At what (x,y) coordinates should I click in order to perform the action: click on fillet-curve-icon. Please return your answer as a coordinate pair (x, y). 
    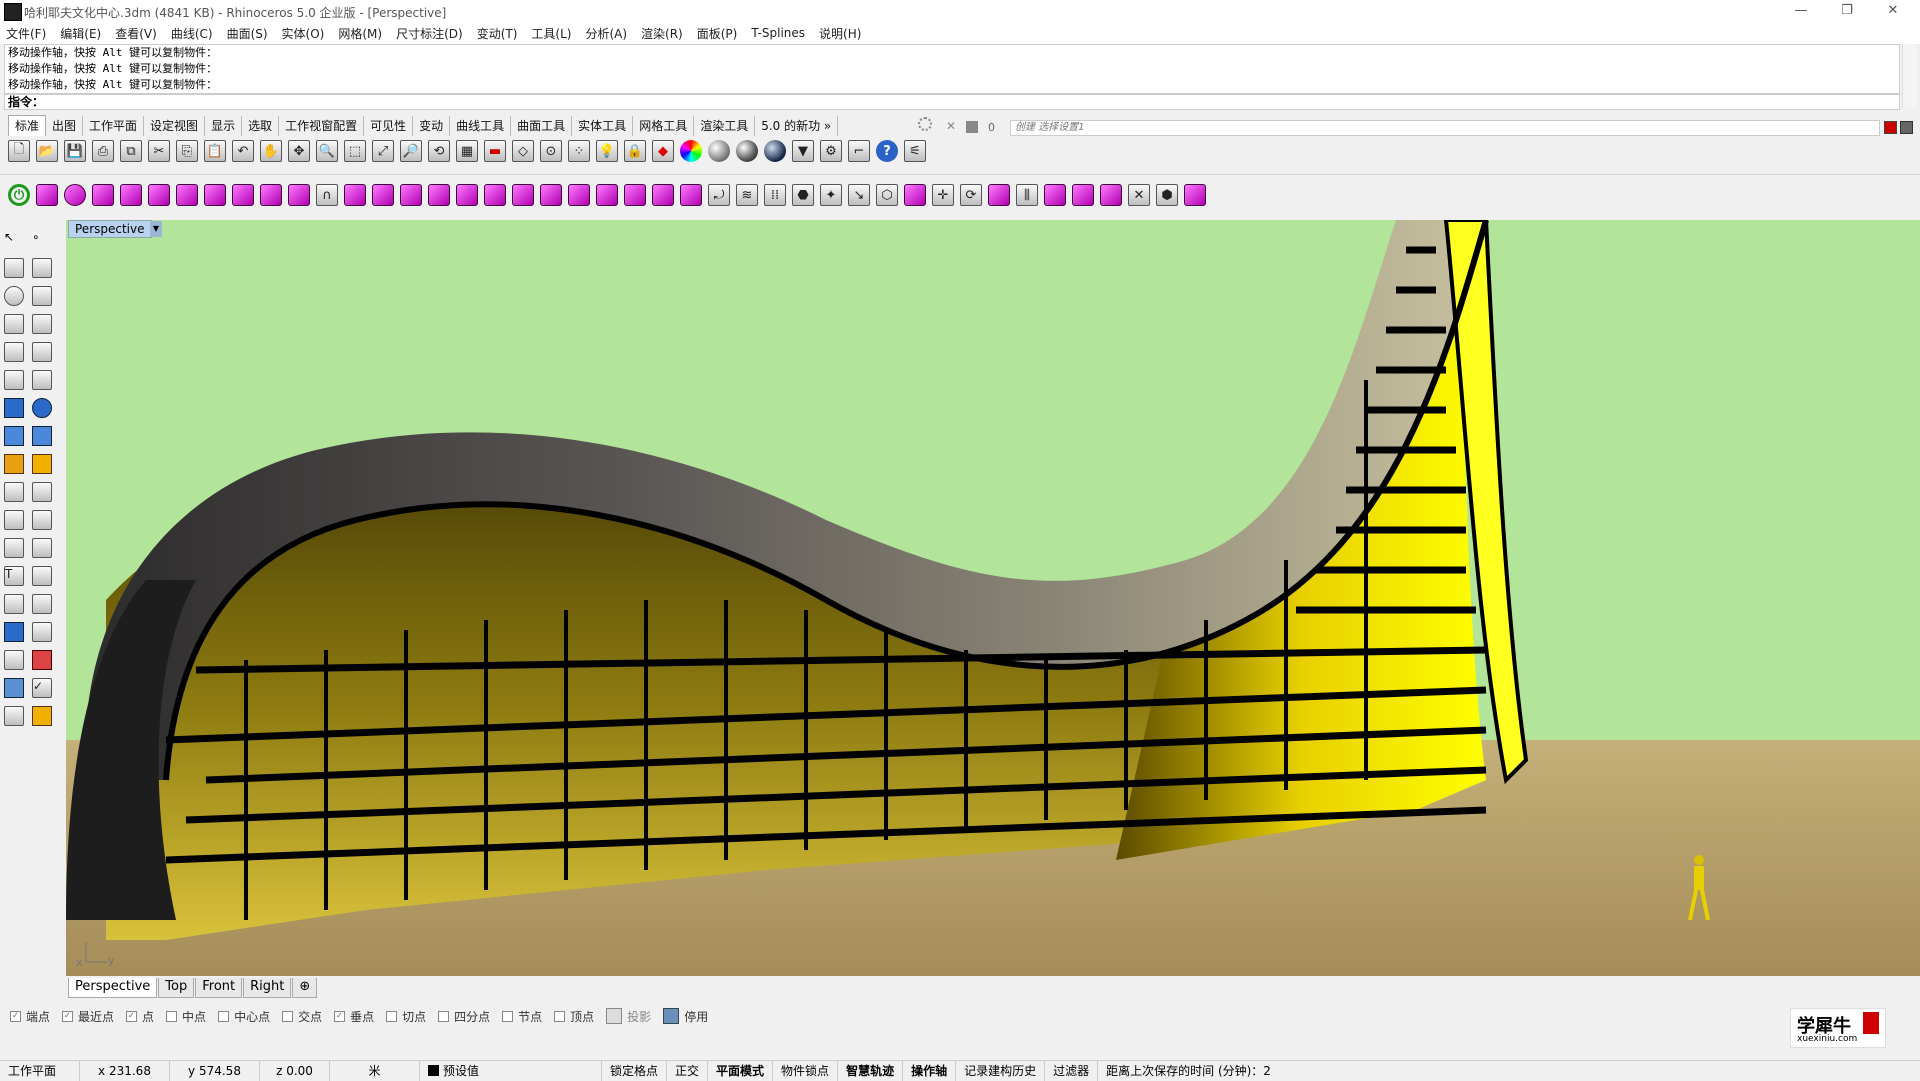
    Looking at the image, I should click on (42, 352).